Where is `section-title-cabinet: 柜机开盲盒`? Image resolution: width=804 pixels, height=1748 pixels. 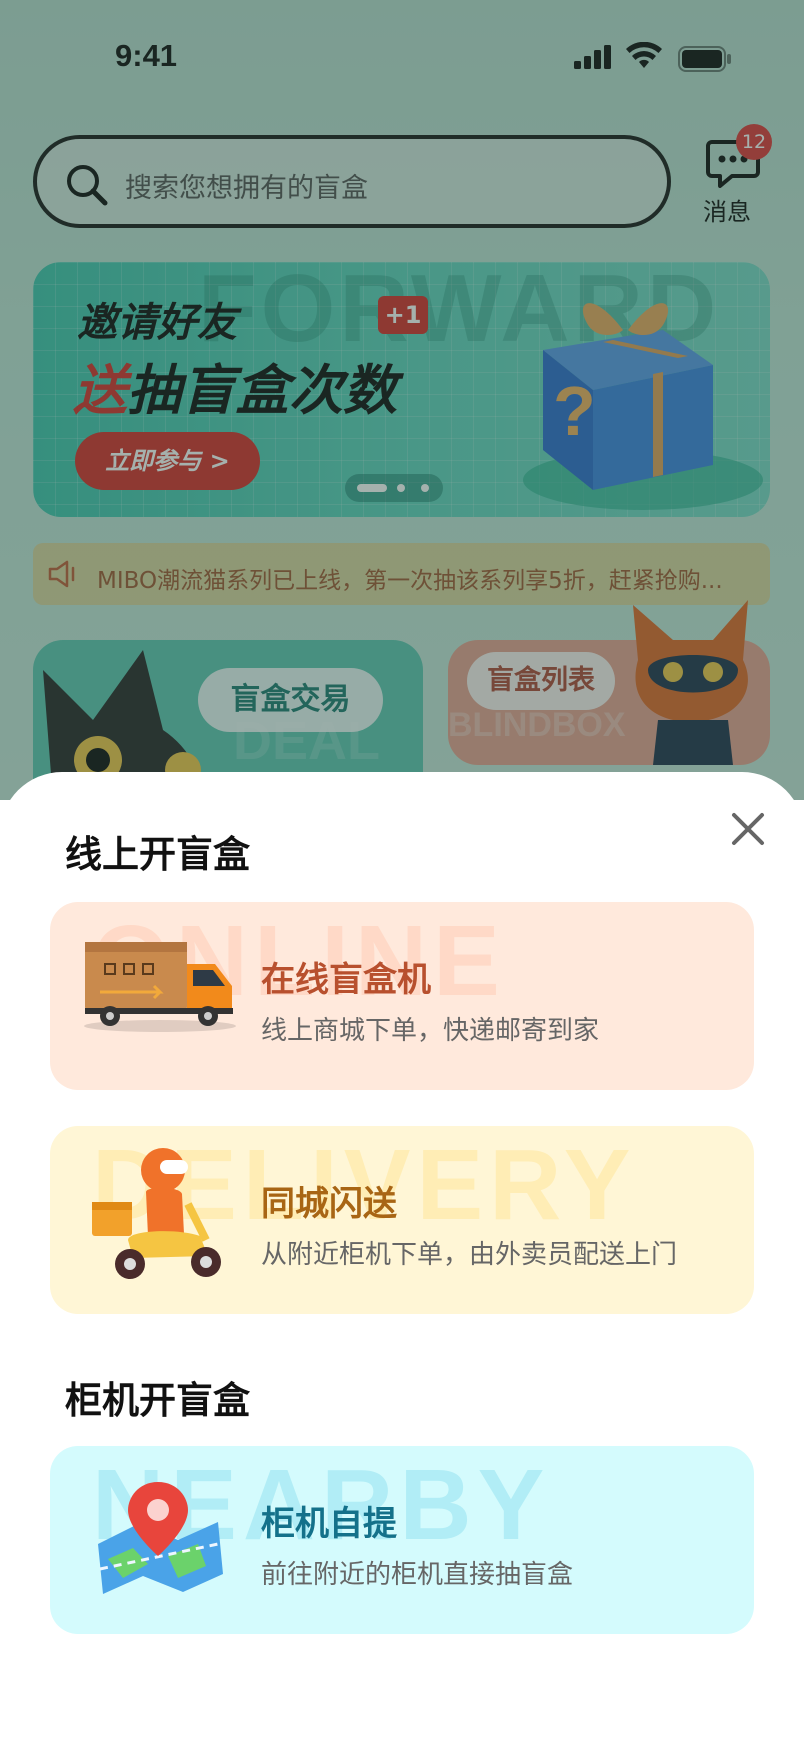 section-title-cabinet: 柜机开盲盒 is located at coordinates (157, 1400).